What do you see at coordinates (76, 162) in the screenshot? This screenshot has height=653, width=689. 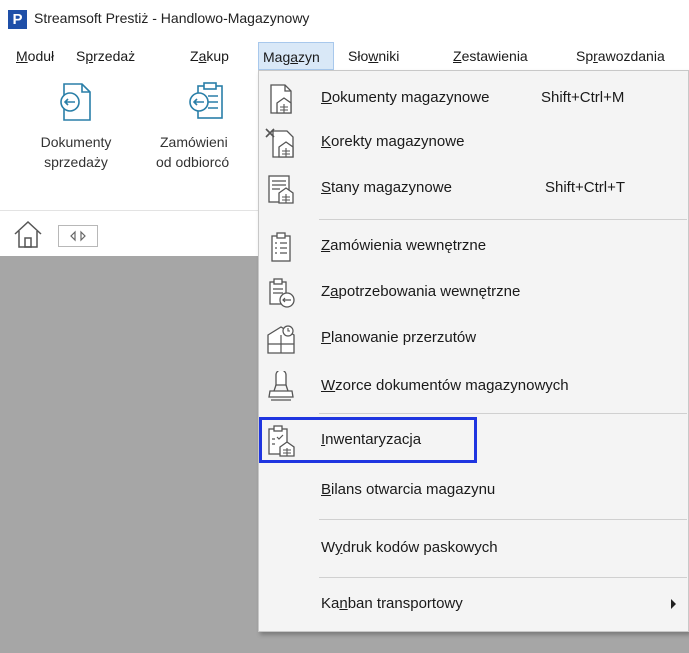 I see `ribbon-button-label-2: sprzedaży` at bounding box center [76, 162].